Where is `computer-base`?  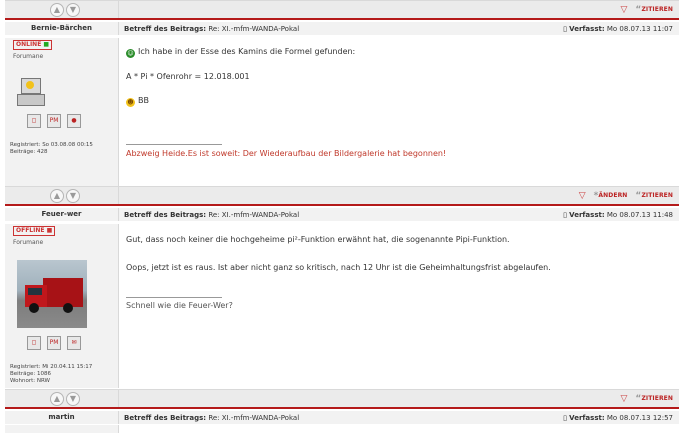
computer-base is located at coordinates (31, 100).